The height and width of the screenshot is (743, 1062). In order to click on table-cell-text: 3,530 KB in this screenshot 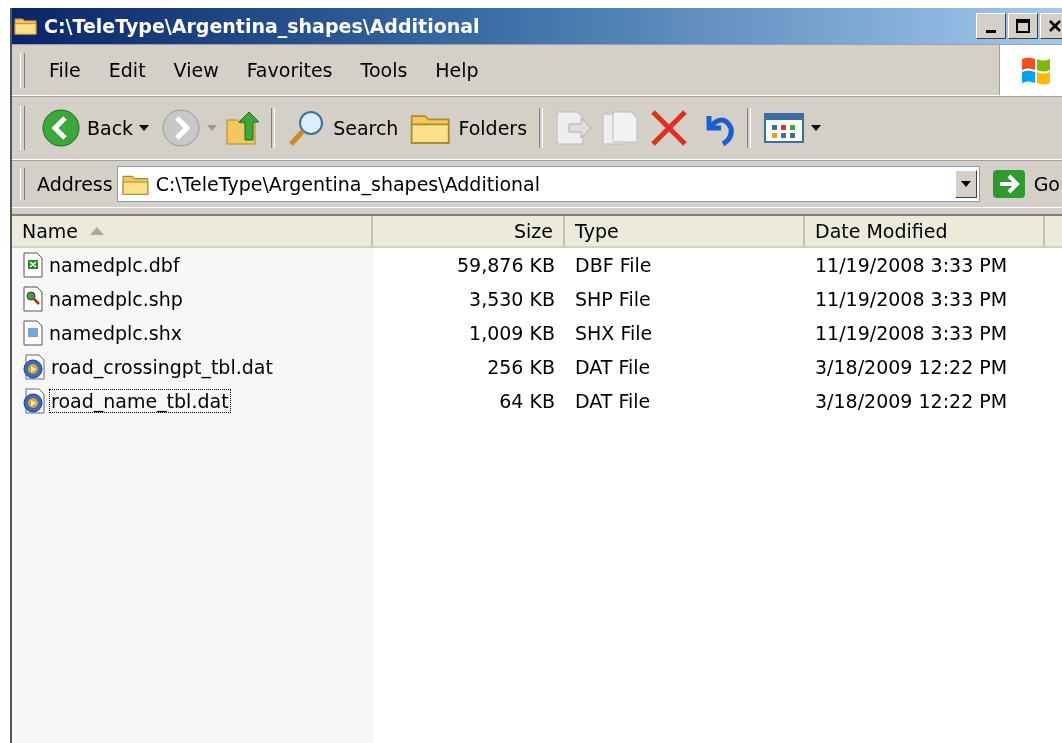, I will do `click(512, 299)`.